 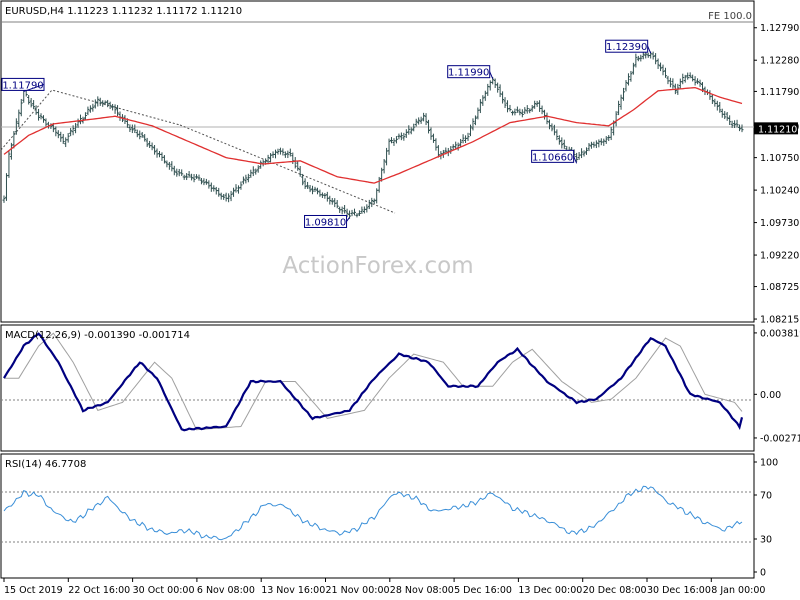 I want to click on annotation-label: 1.11990, so click(x=468, y=73).